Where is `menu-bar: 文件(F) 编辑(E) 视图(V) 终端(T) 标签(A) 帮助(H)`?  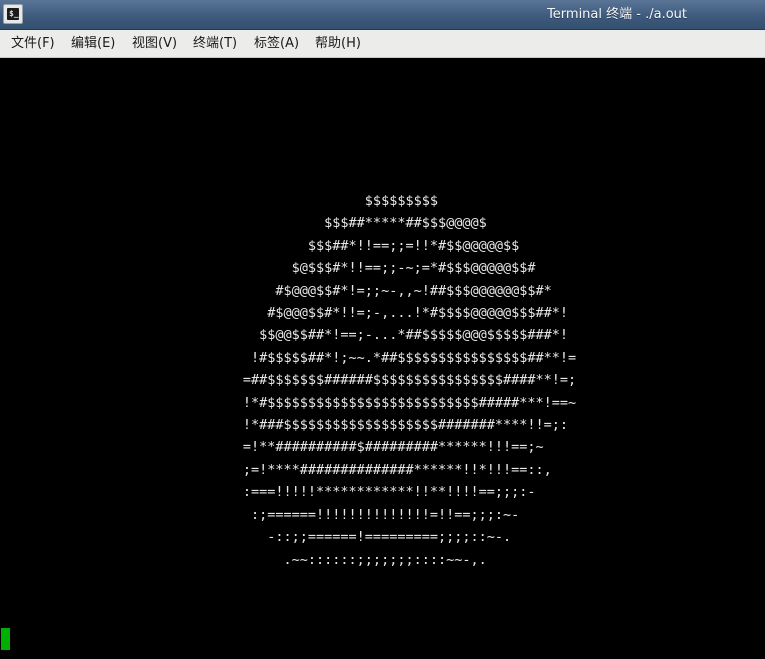
menu-bar: 文件(F) 编辑(E) 视图(V) 终端(T) 标签(A) 帮助(H) is located at coordinates (382, 44).